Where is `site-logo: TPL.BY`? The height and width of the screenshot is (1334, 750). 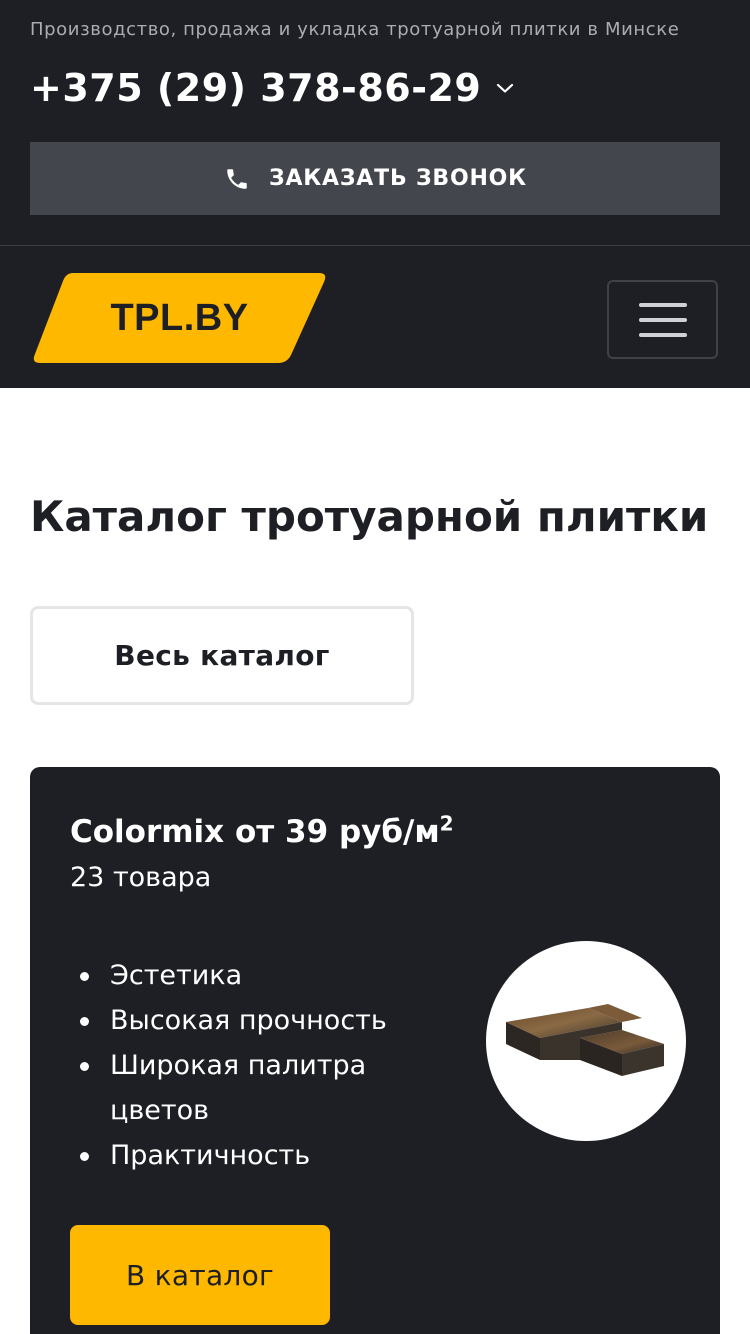
site-logo: TPL.BY is located at coordinates (179, 318).